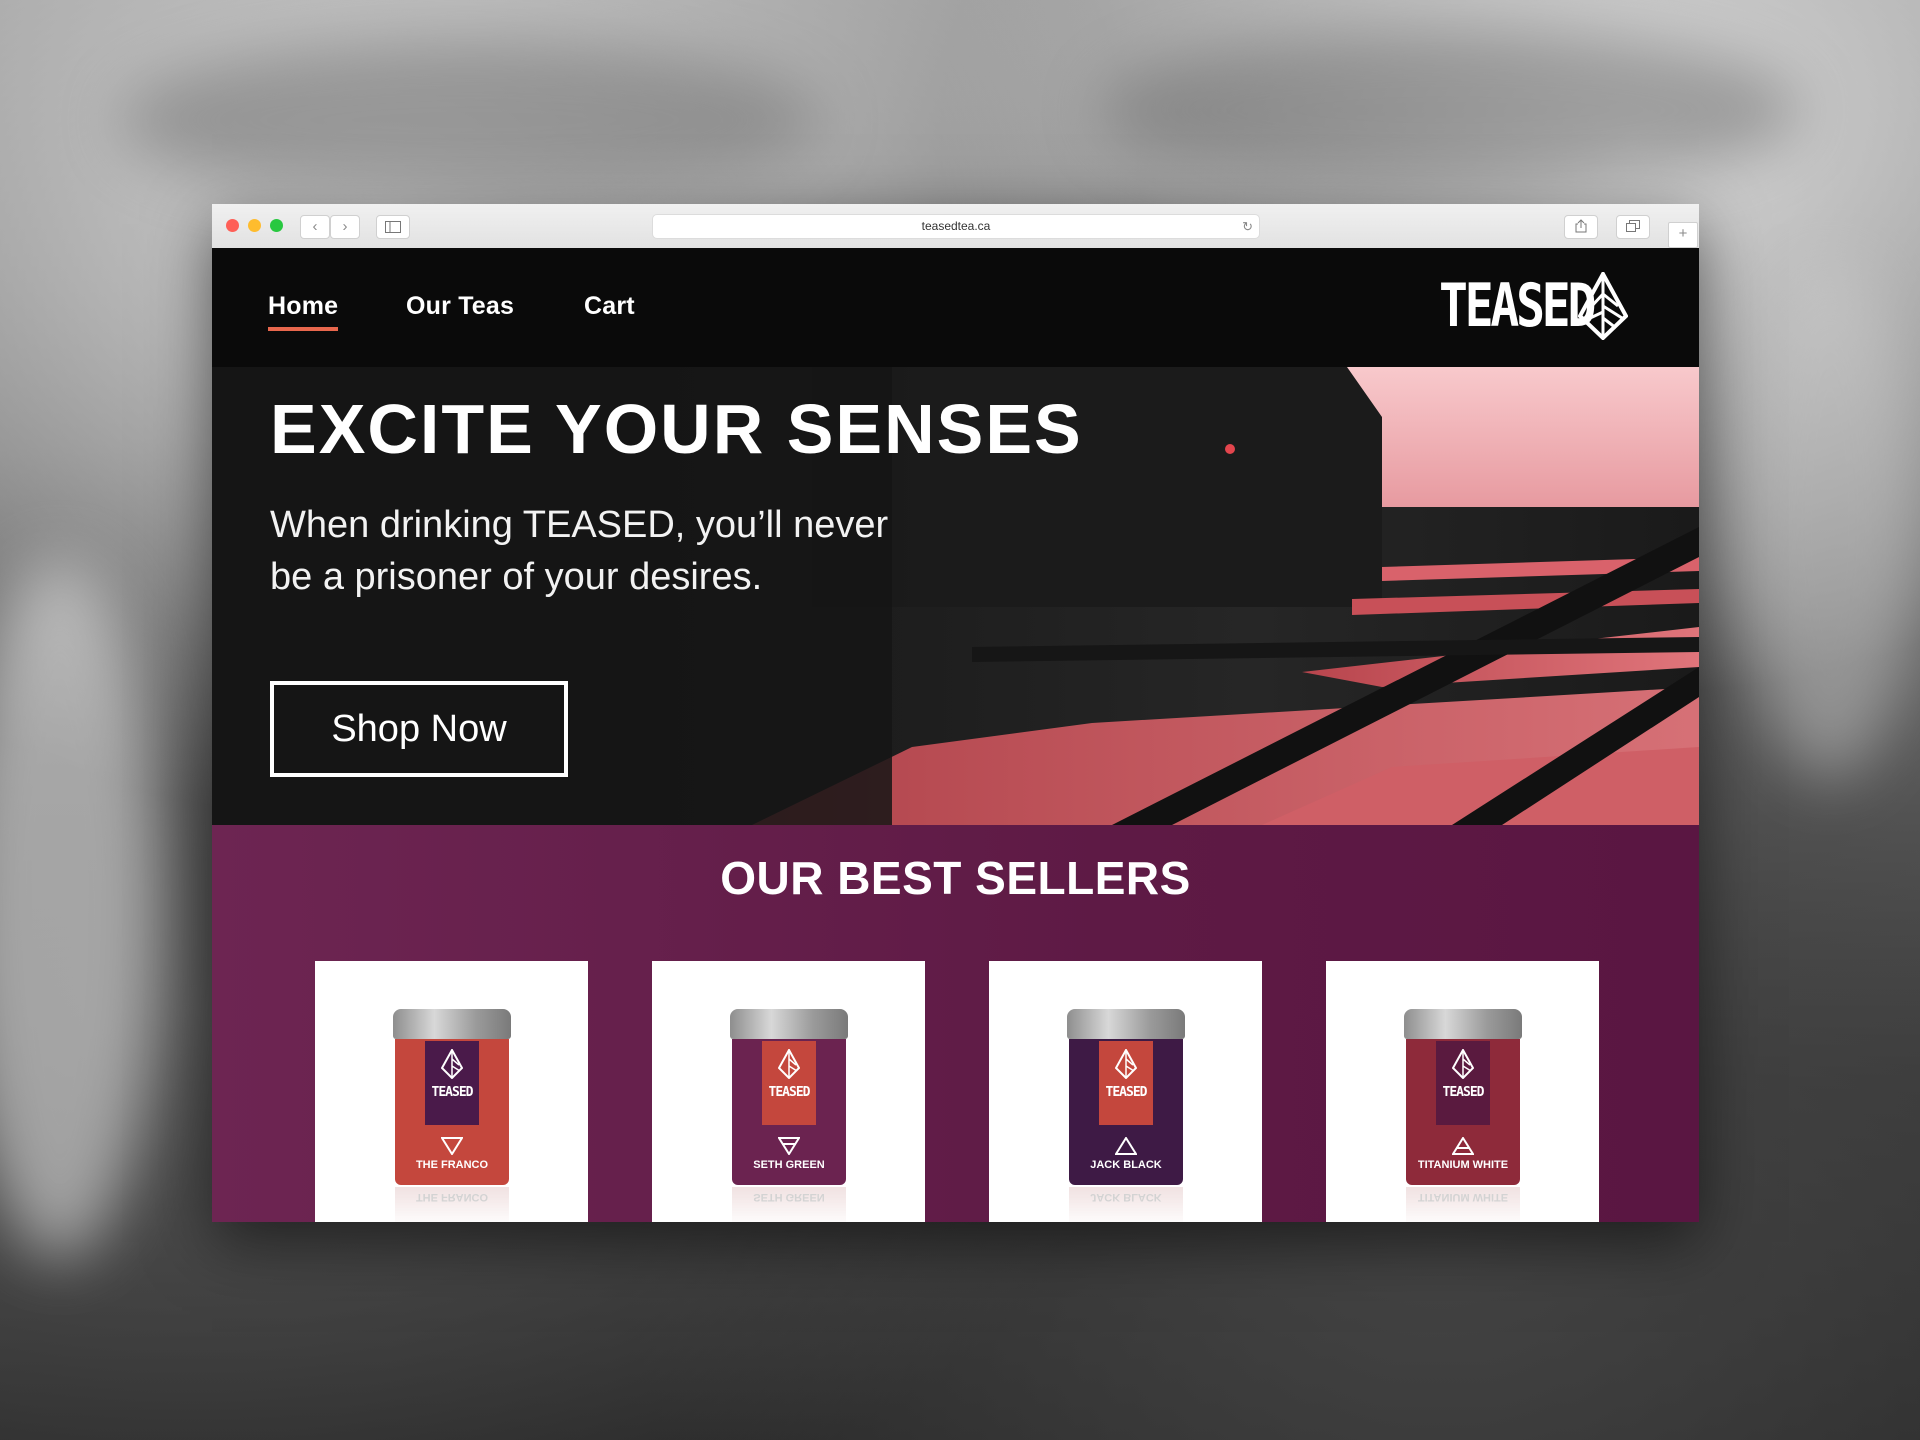 Image resolution: width=1920 pixels, height=1440 pixels. I want to click on product-card-jack-black: TEASED JACK BLACK JACK BLACK, so click(1125, 1091).